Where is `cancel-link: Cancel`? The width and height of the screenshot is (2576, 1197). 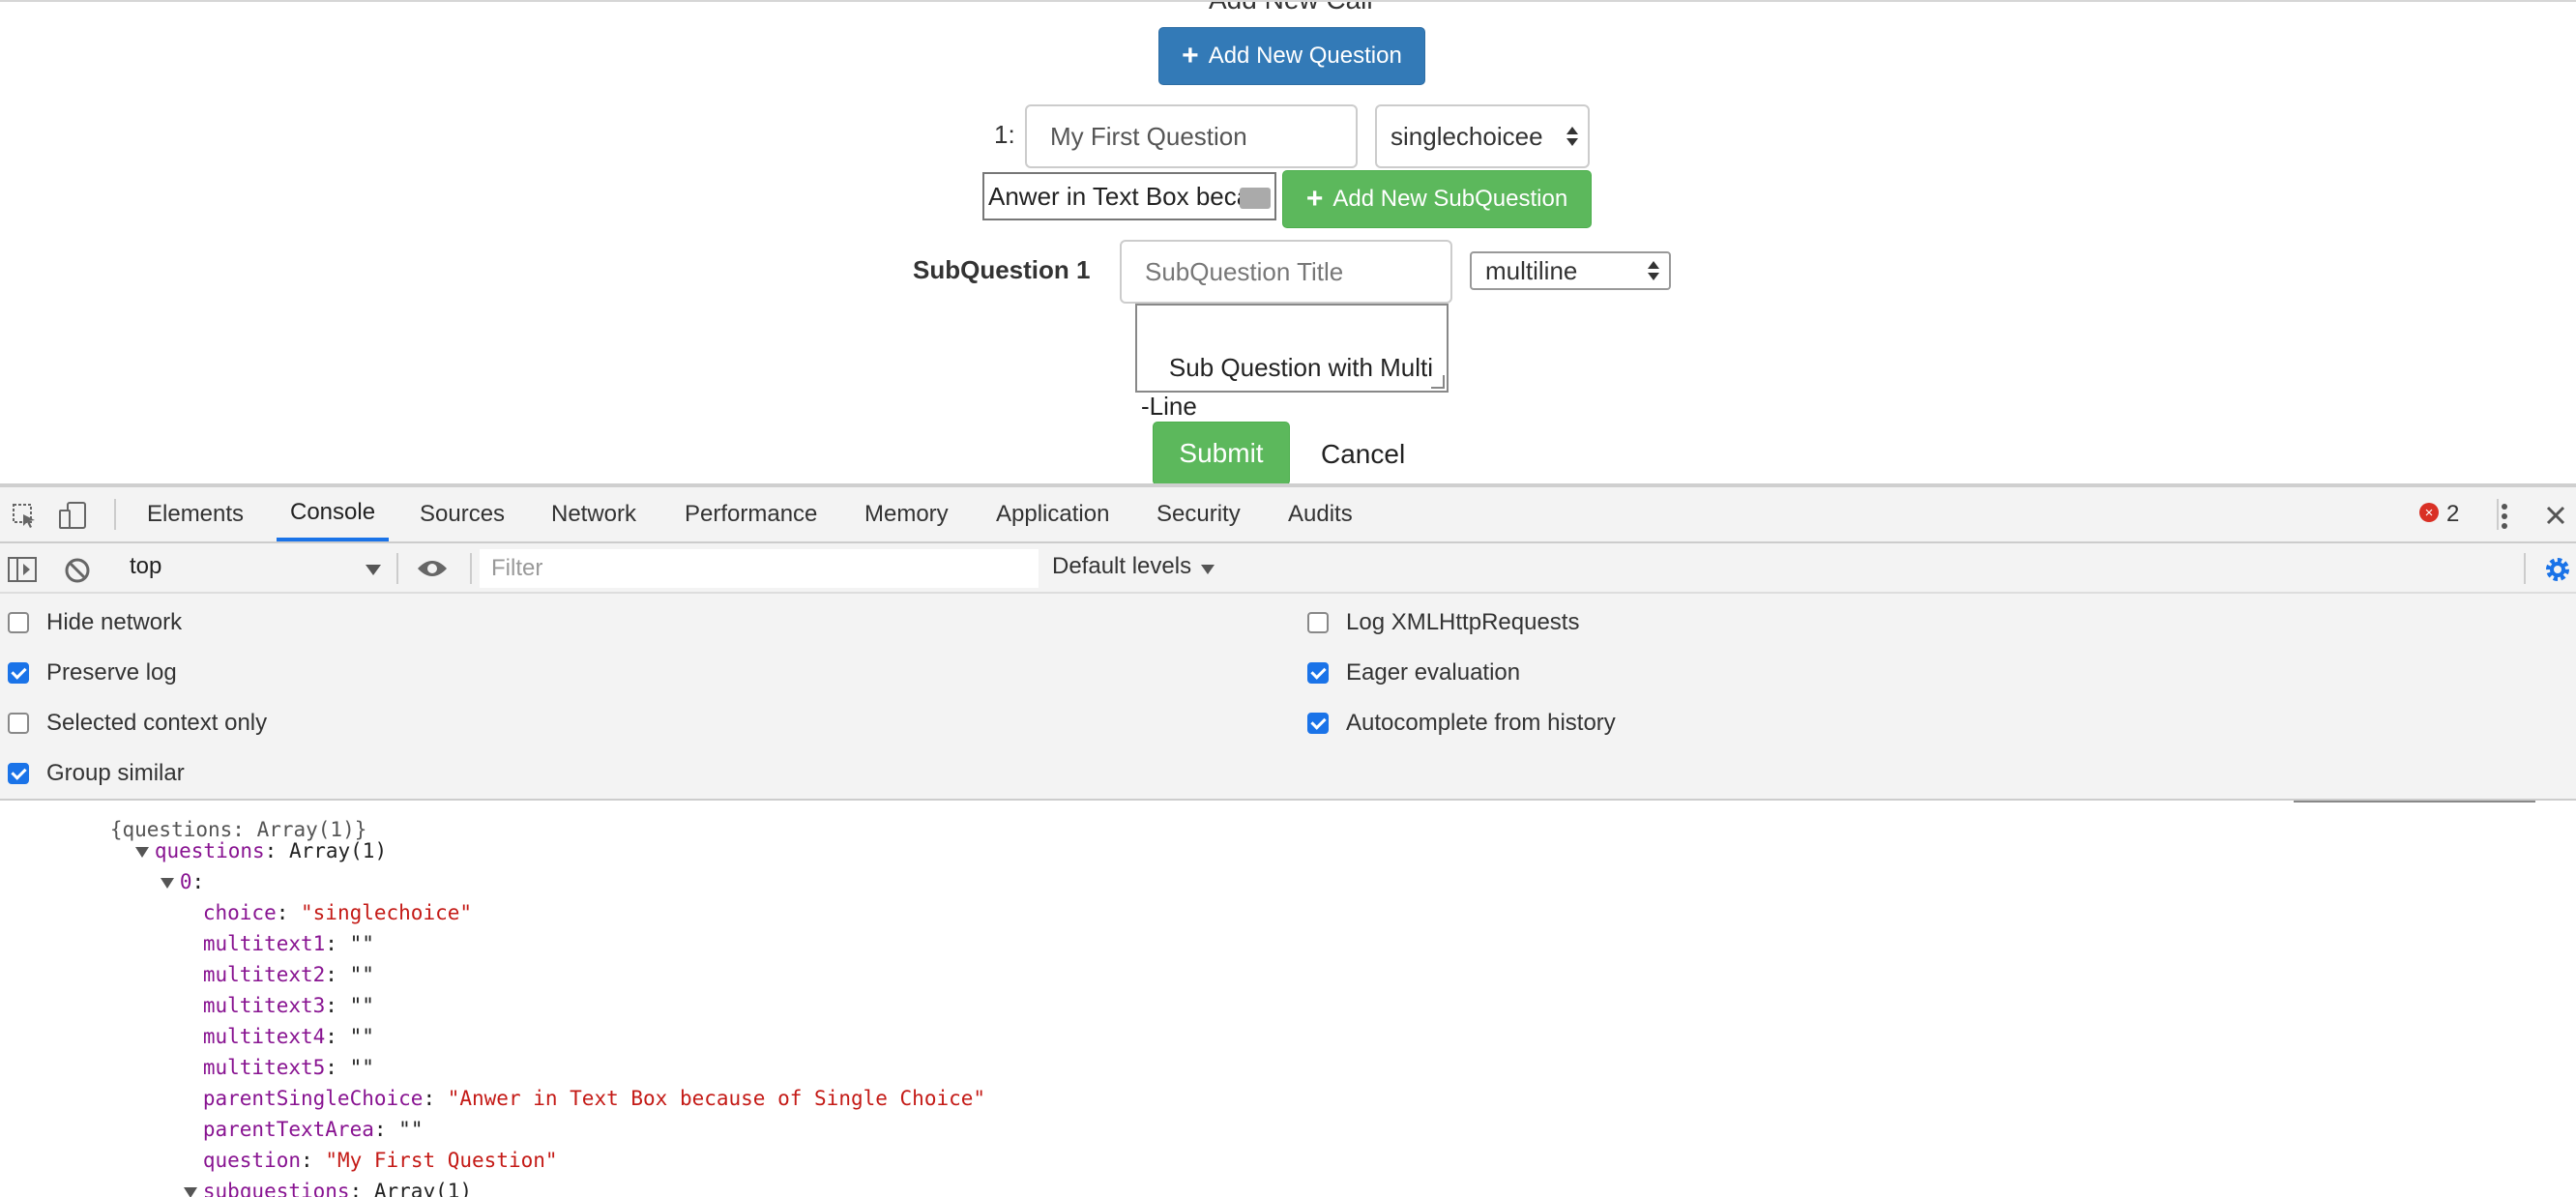 cancel-link: Cancel is located at coordinates (1363, 455).